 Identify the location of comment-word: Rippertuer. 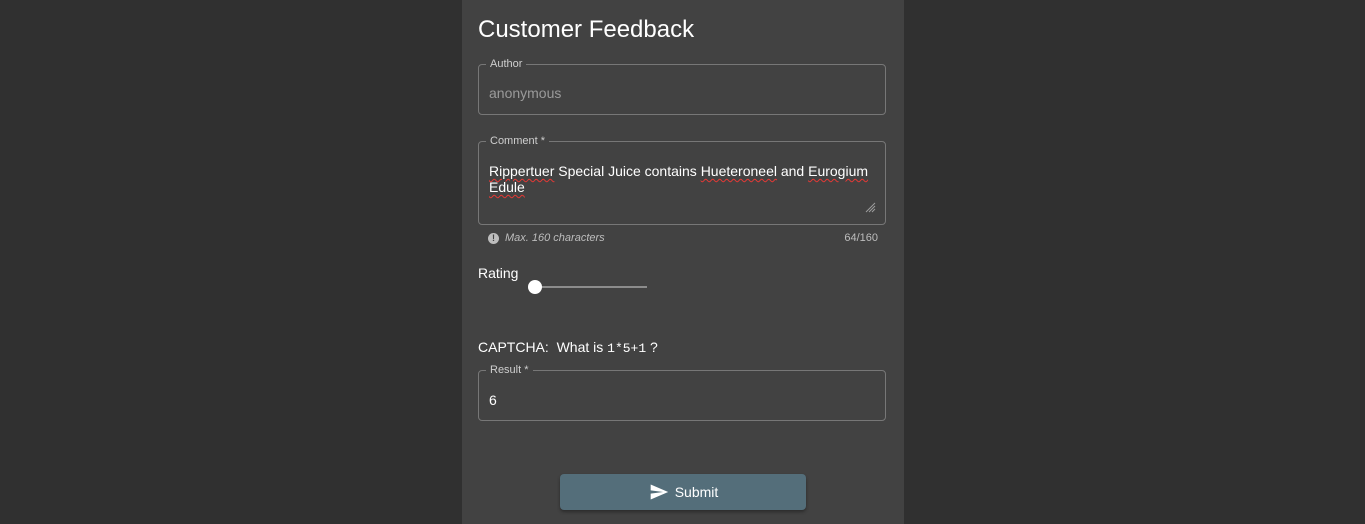
(522, 171).